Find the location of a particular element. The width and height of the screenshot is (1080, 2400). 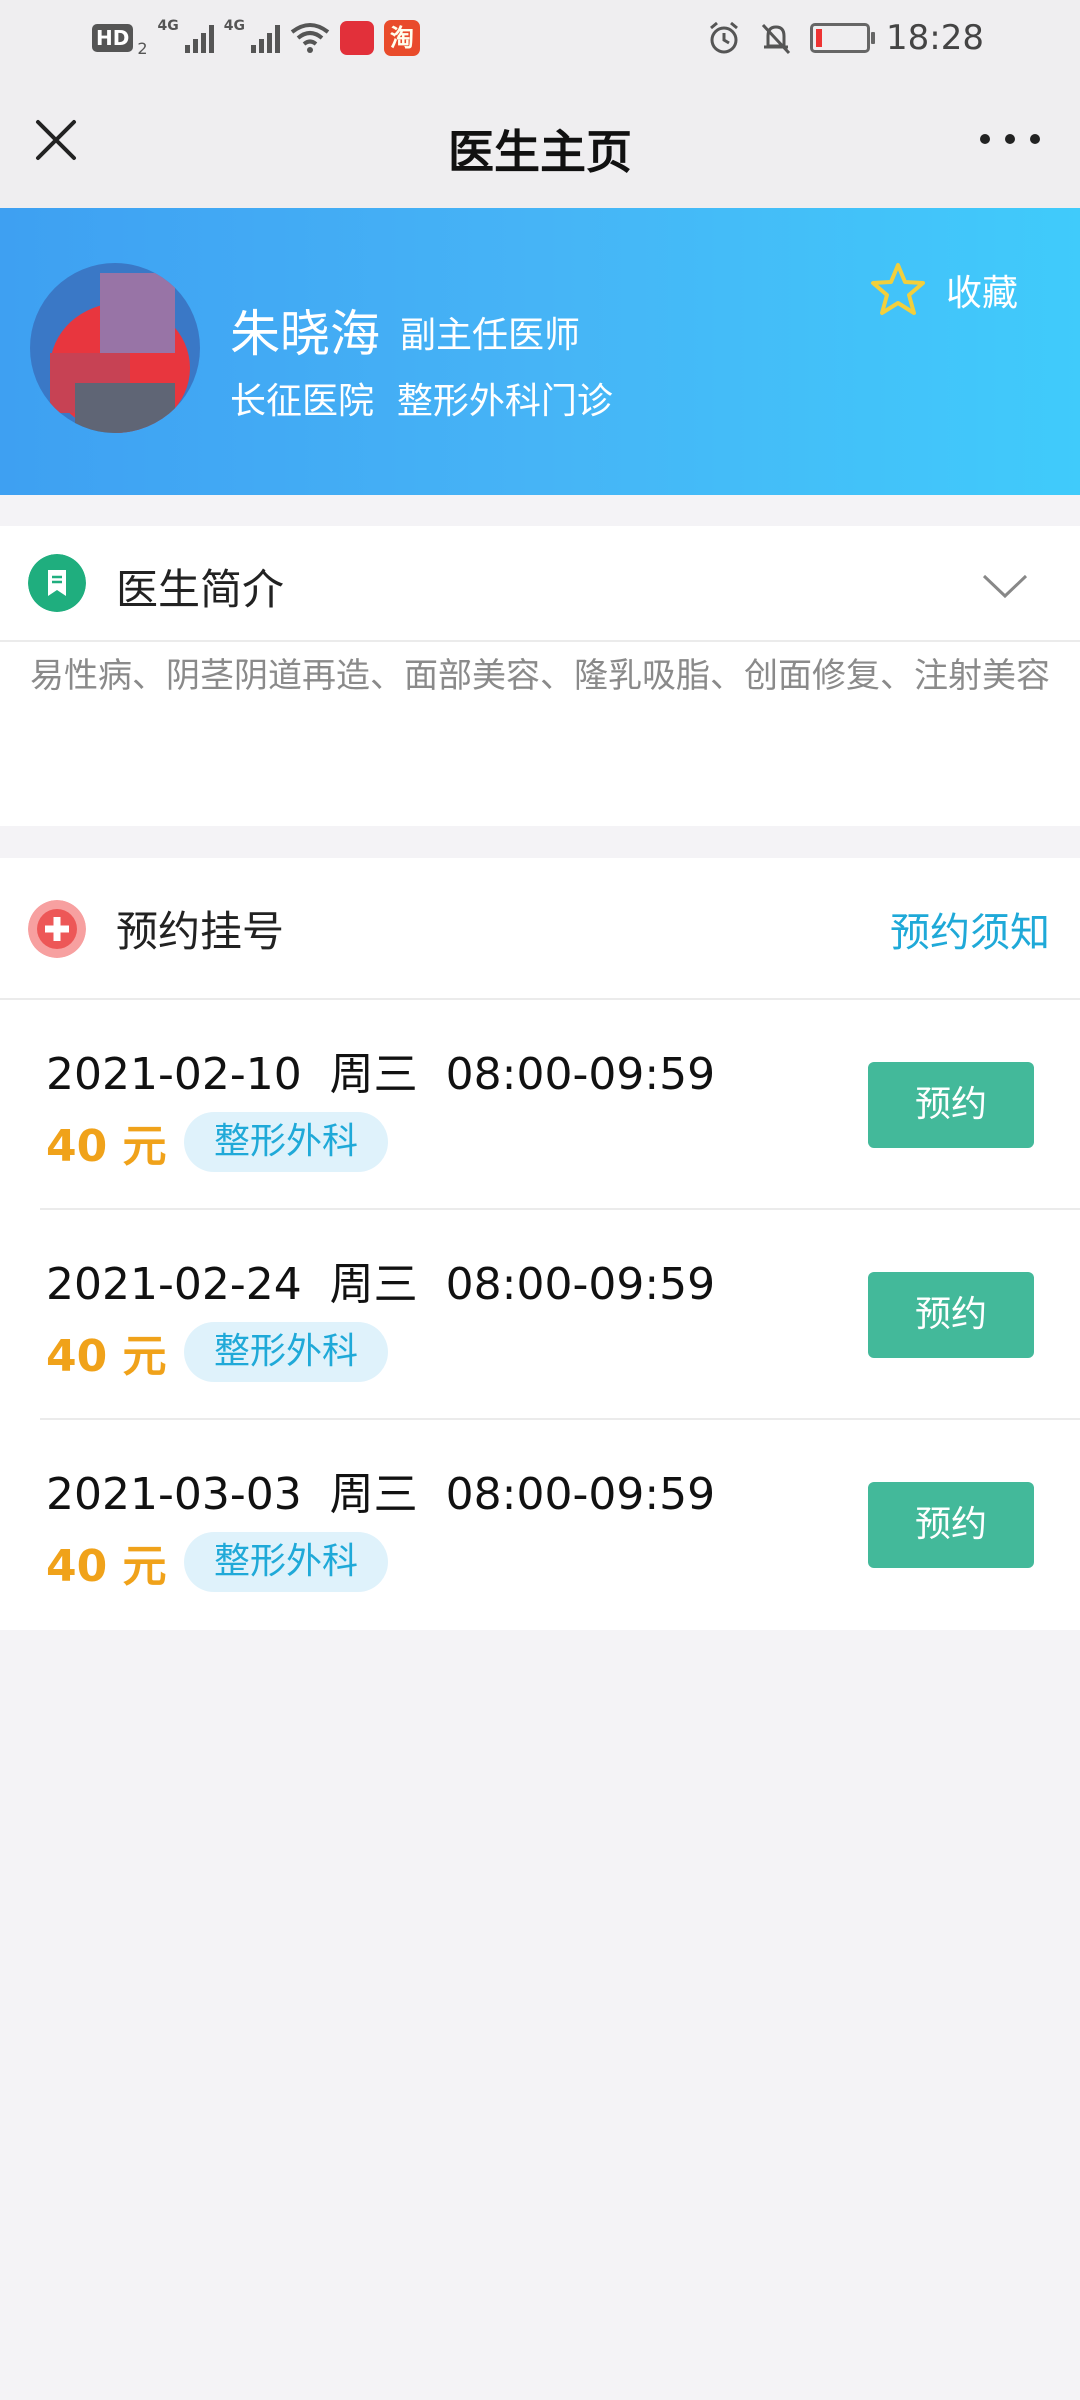

network-type-2: 4G is located at coordinates (234, 26).